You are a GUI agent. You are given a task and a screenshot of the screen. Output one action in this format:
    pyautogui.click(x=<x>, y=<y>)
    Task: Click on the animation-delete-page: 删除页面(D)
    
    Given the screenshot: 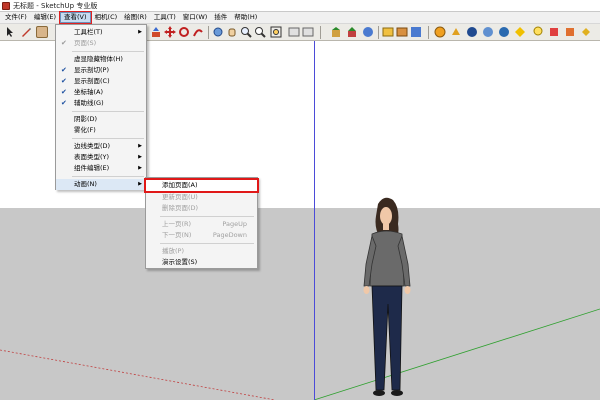 What is the action you would take?
    pyautogui.click(x=201, y=208)
    